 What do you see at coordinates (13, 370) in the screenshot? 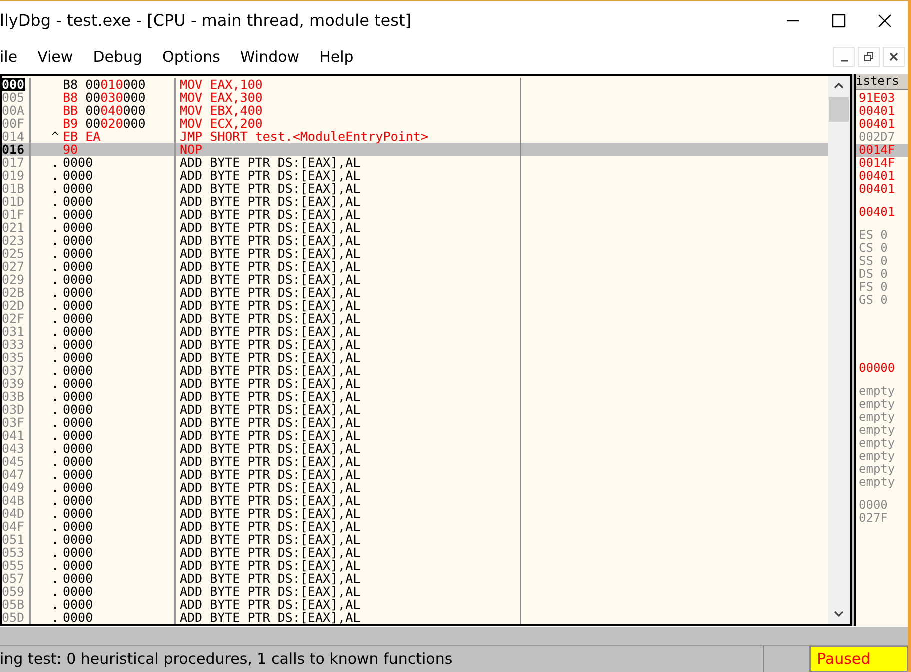
I see `address-cell: 037` at bounding box center [13, 370].